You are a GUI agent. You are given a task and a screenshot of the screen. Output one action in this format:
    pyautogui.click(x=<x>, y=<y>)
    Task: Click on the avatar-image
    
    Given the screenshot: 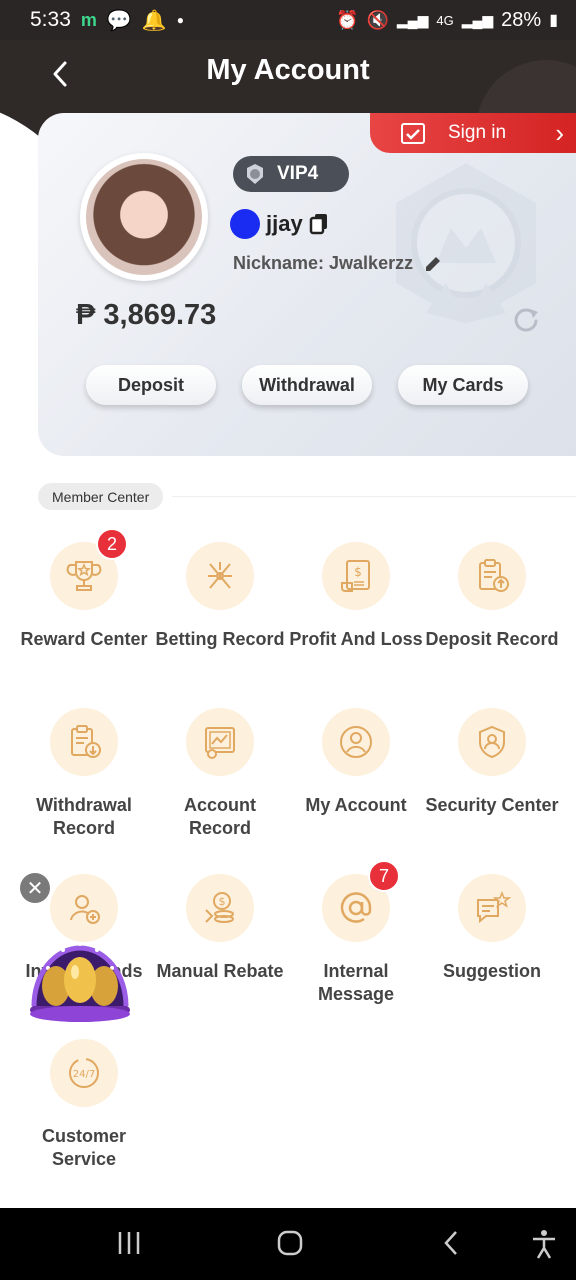 What is the action you would take?
    pyautogui.click(x=144, y=217)
    